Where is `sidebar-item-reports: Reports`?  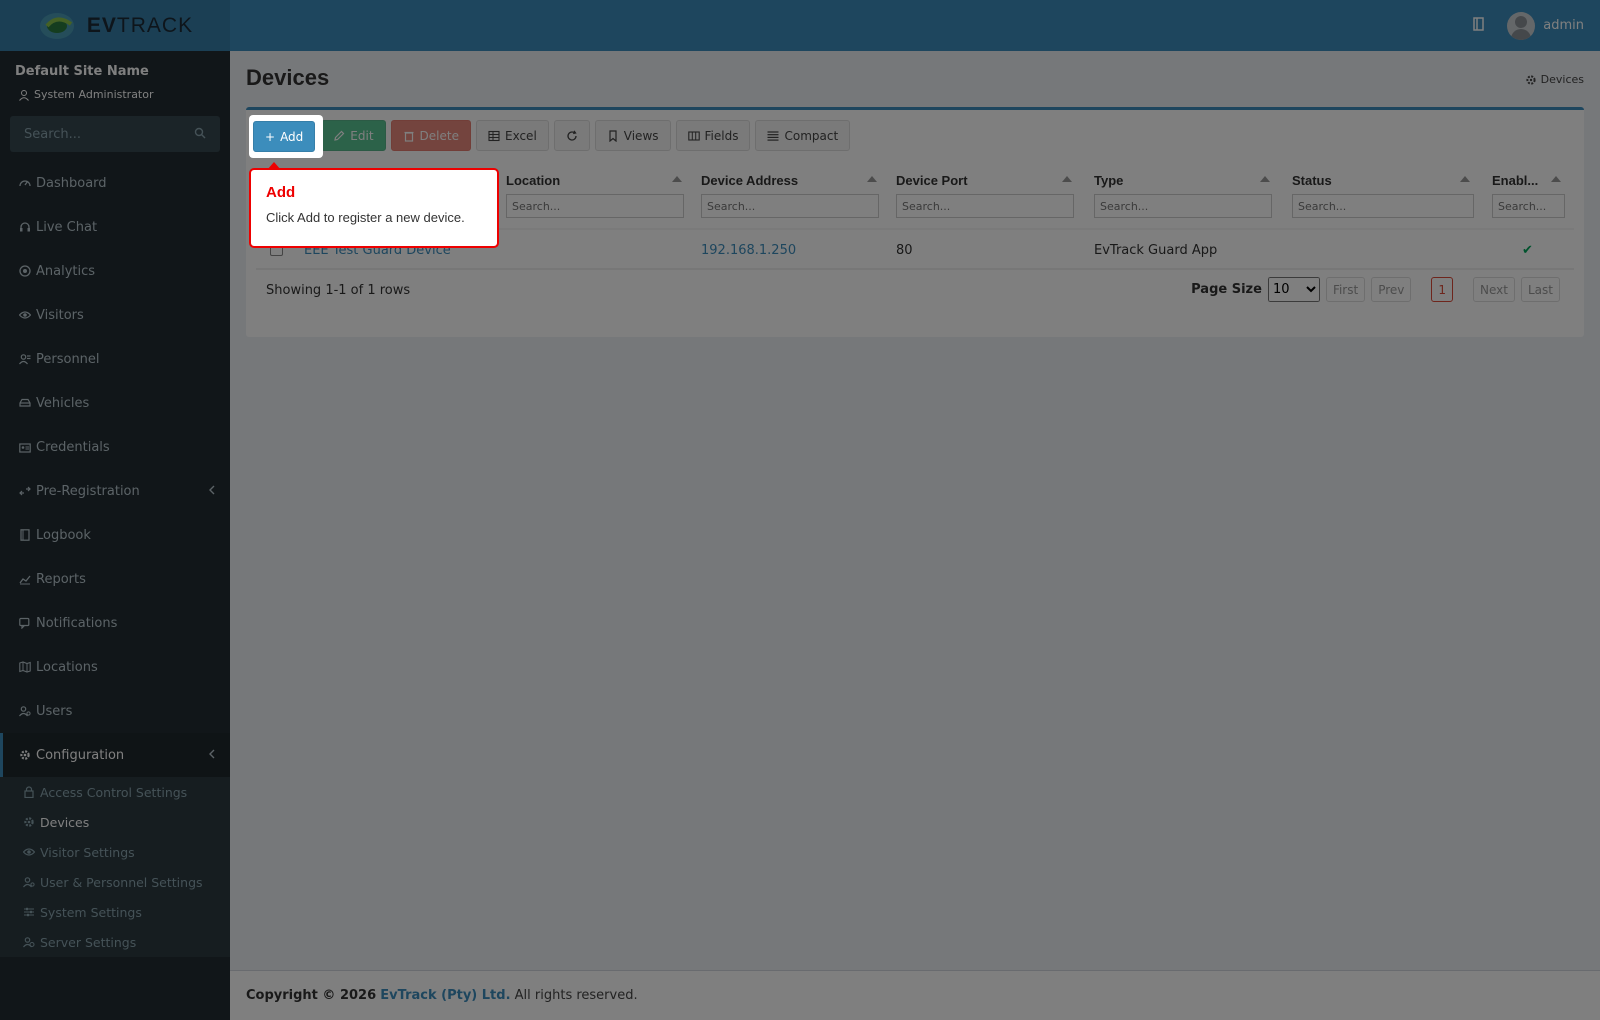
sidebar-item-reports: Reports is located at coordinates (115, 579).